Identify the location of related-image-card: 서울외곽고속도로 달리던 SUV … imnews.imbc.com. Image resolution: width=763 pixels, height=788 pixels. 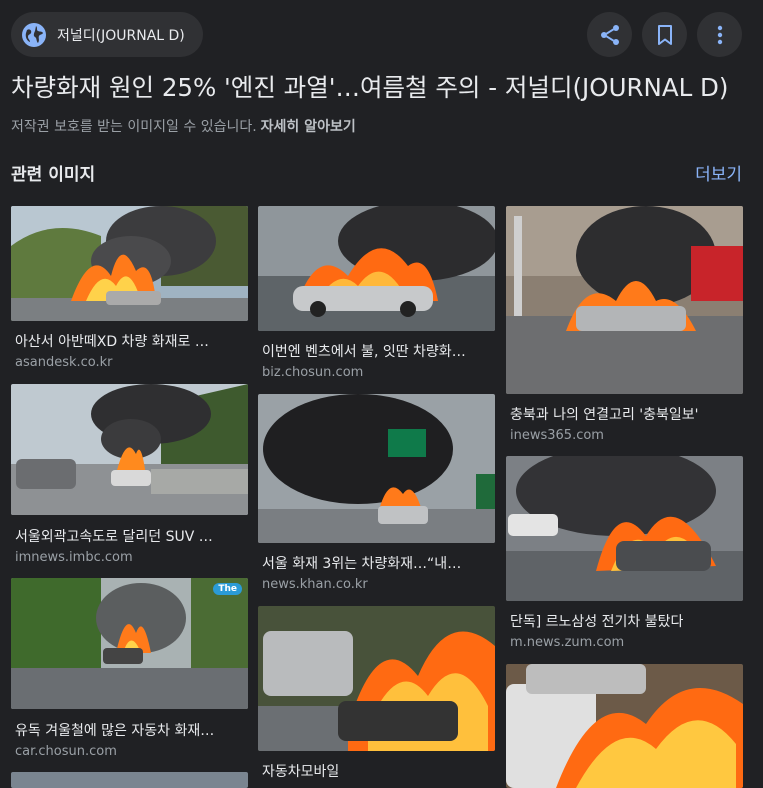
(129, 477).